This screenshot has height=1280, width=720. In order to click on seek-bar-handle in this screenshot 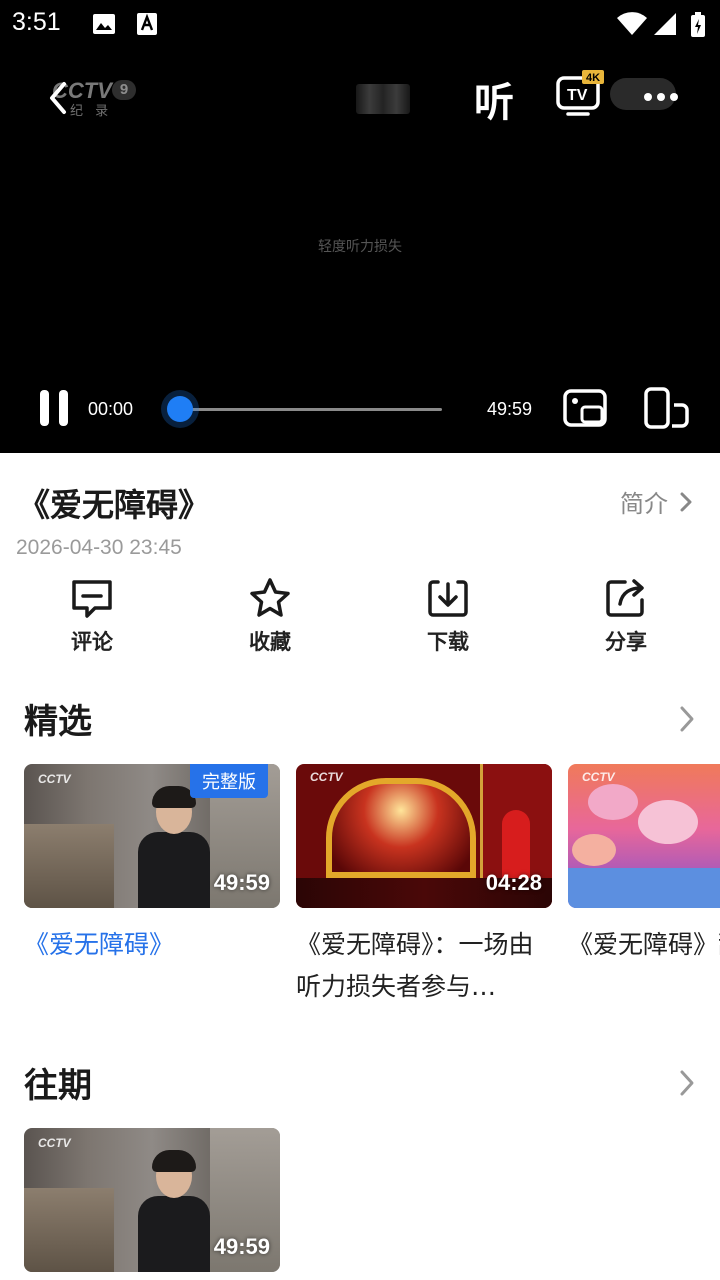, I will do `click(180, 409)`.